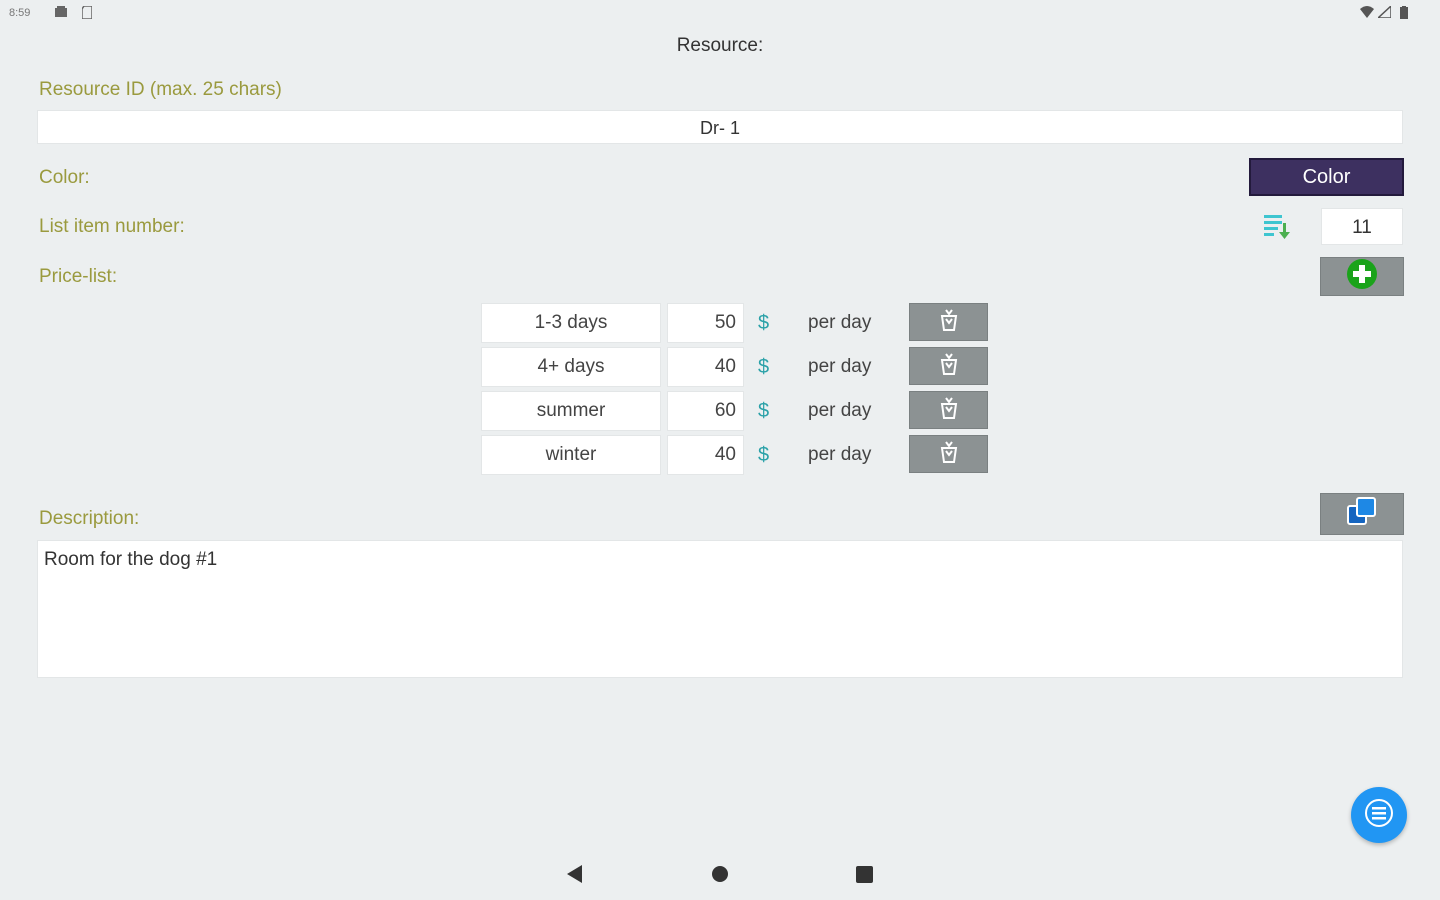 This screenshot has height=900, width=1440. Describe the element at coordinates (112, 226) in the screenshot. I see `list-item-number-label: List item number:` at that location.